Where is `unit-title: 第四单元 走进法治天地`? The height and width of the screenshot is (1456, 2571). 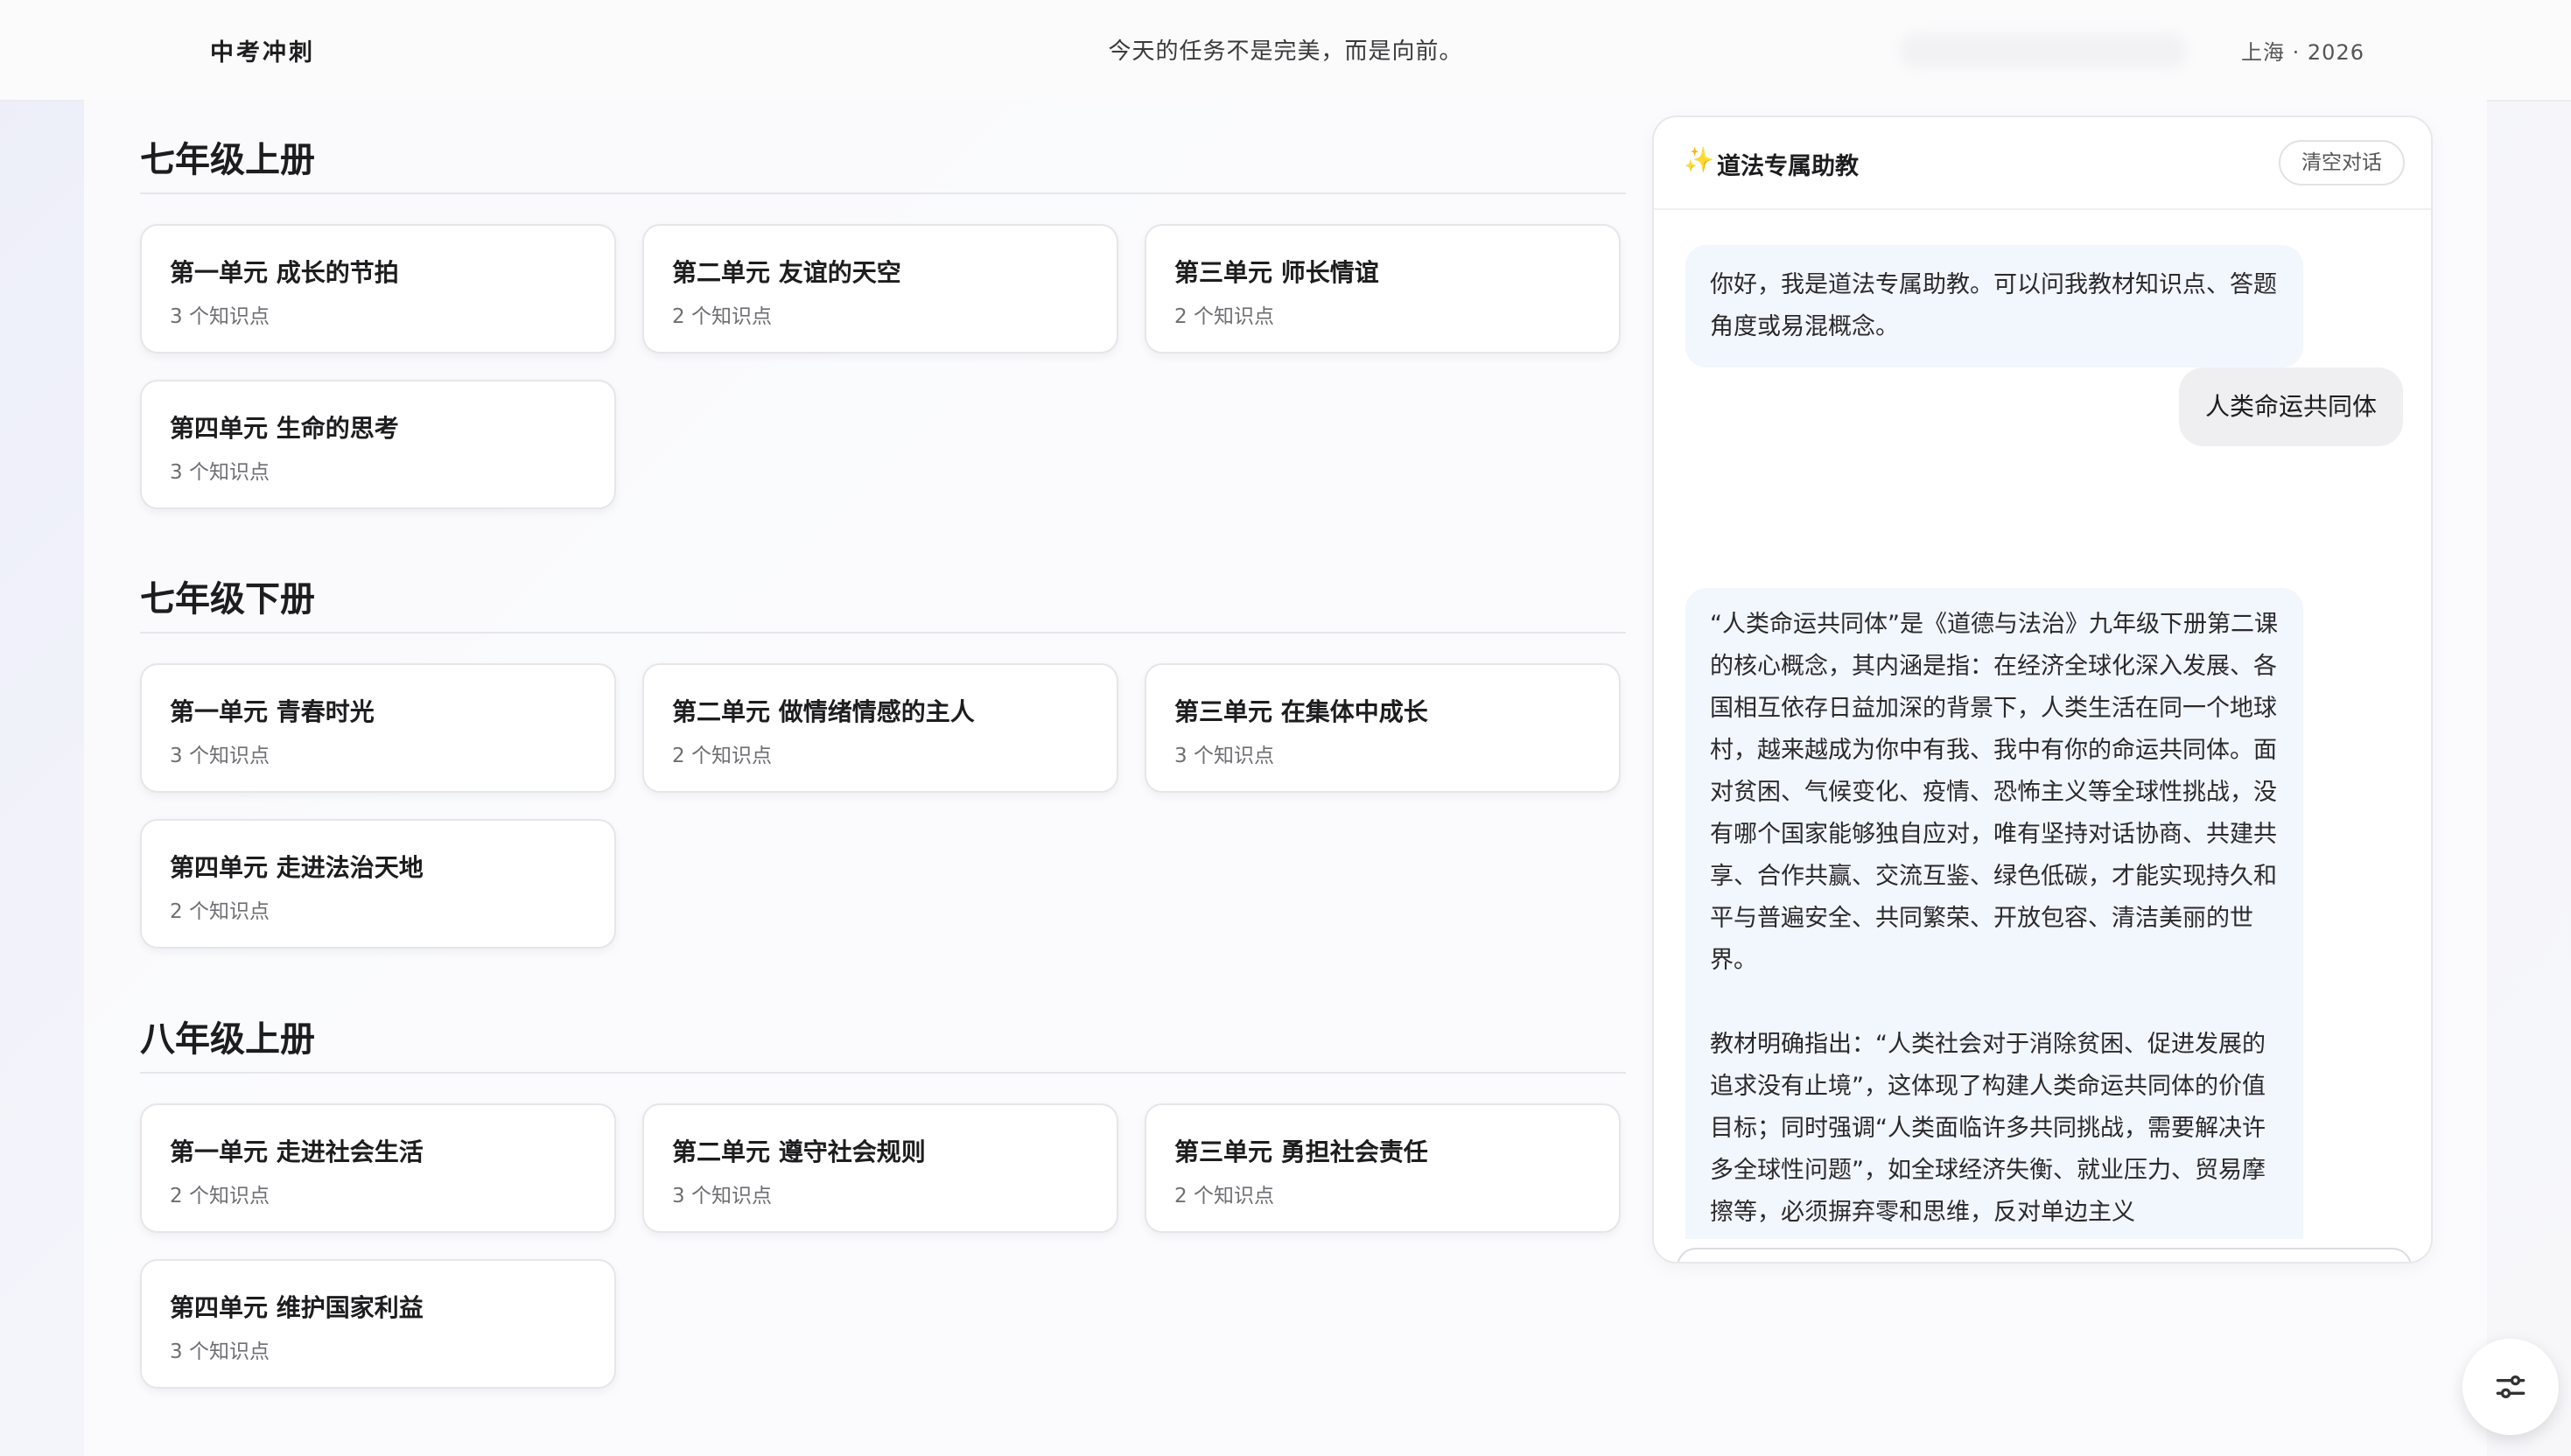
unit-title: 第四单元 走进法治天地 is located at coordinates (297, 867).